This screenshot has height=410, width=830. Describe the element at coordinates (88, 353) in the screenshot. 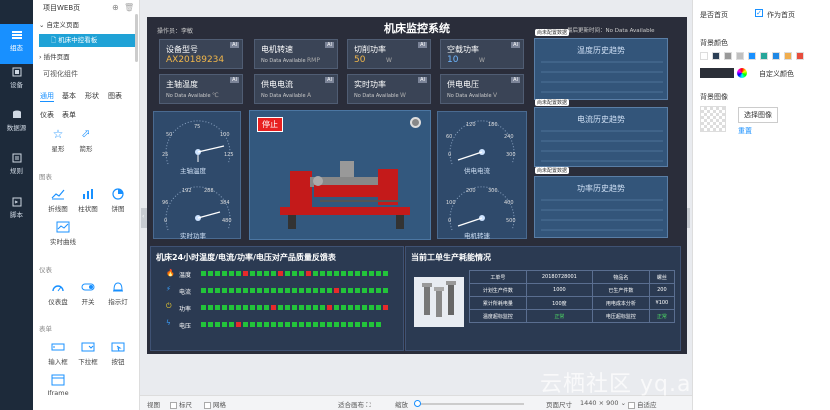

I see `comp-select: 下拉框` at that location.